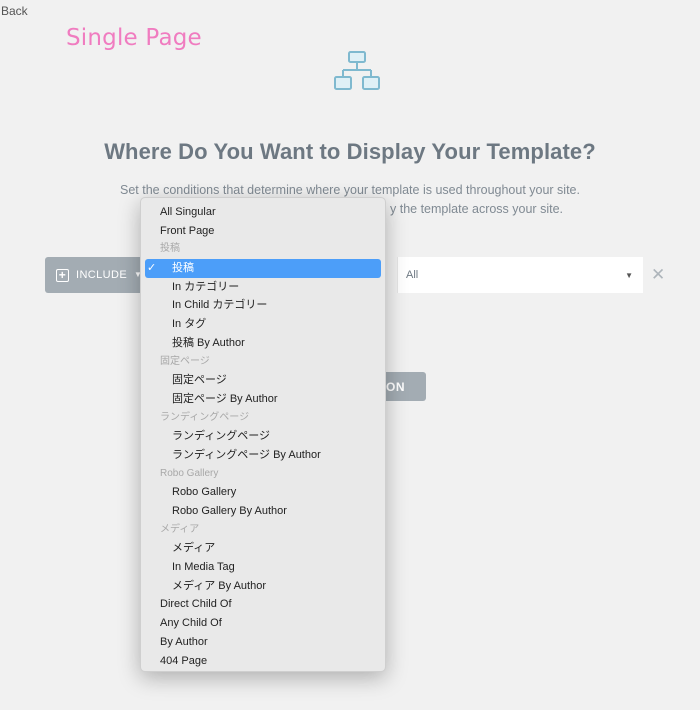 Image resolution: width=700 pixels, height=710 pixels. I want to click on include-select: + INCLUDE ▼, so click(95, 275).